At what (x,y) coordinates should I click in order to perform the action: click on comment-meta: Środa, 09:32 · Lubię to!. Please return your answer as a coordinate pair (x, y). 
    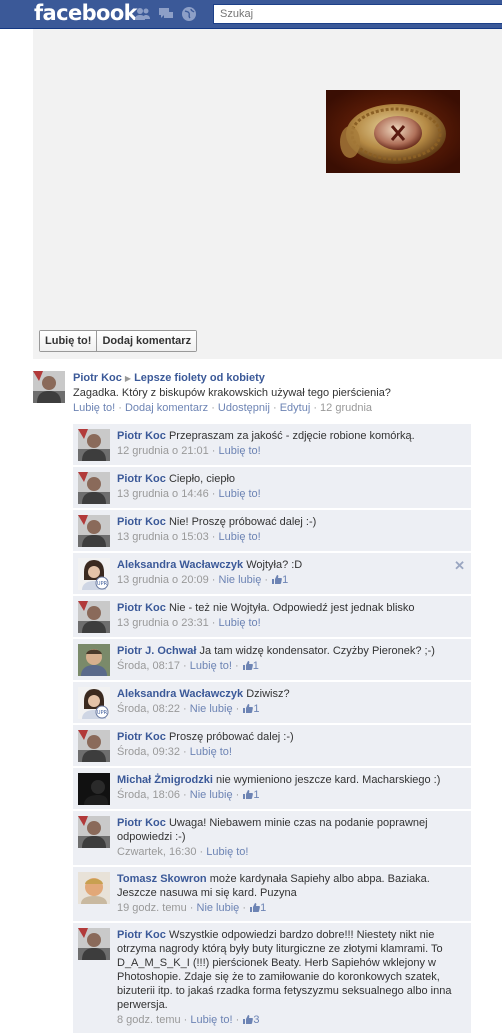
    Looking at the image, I should click on (174, 752).